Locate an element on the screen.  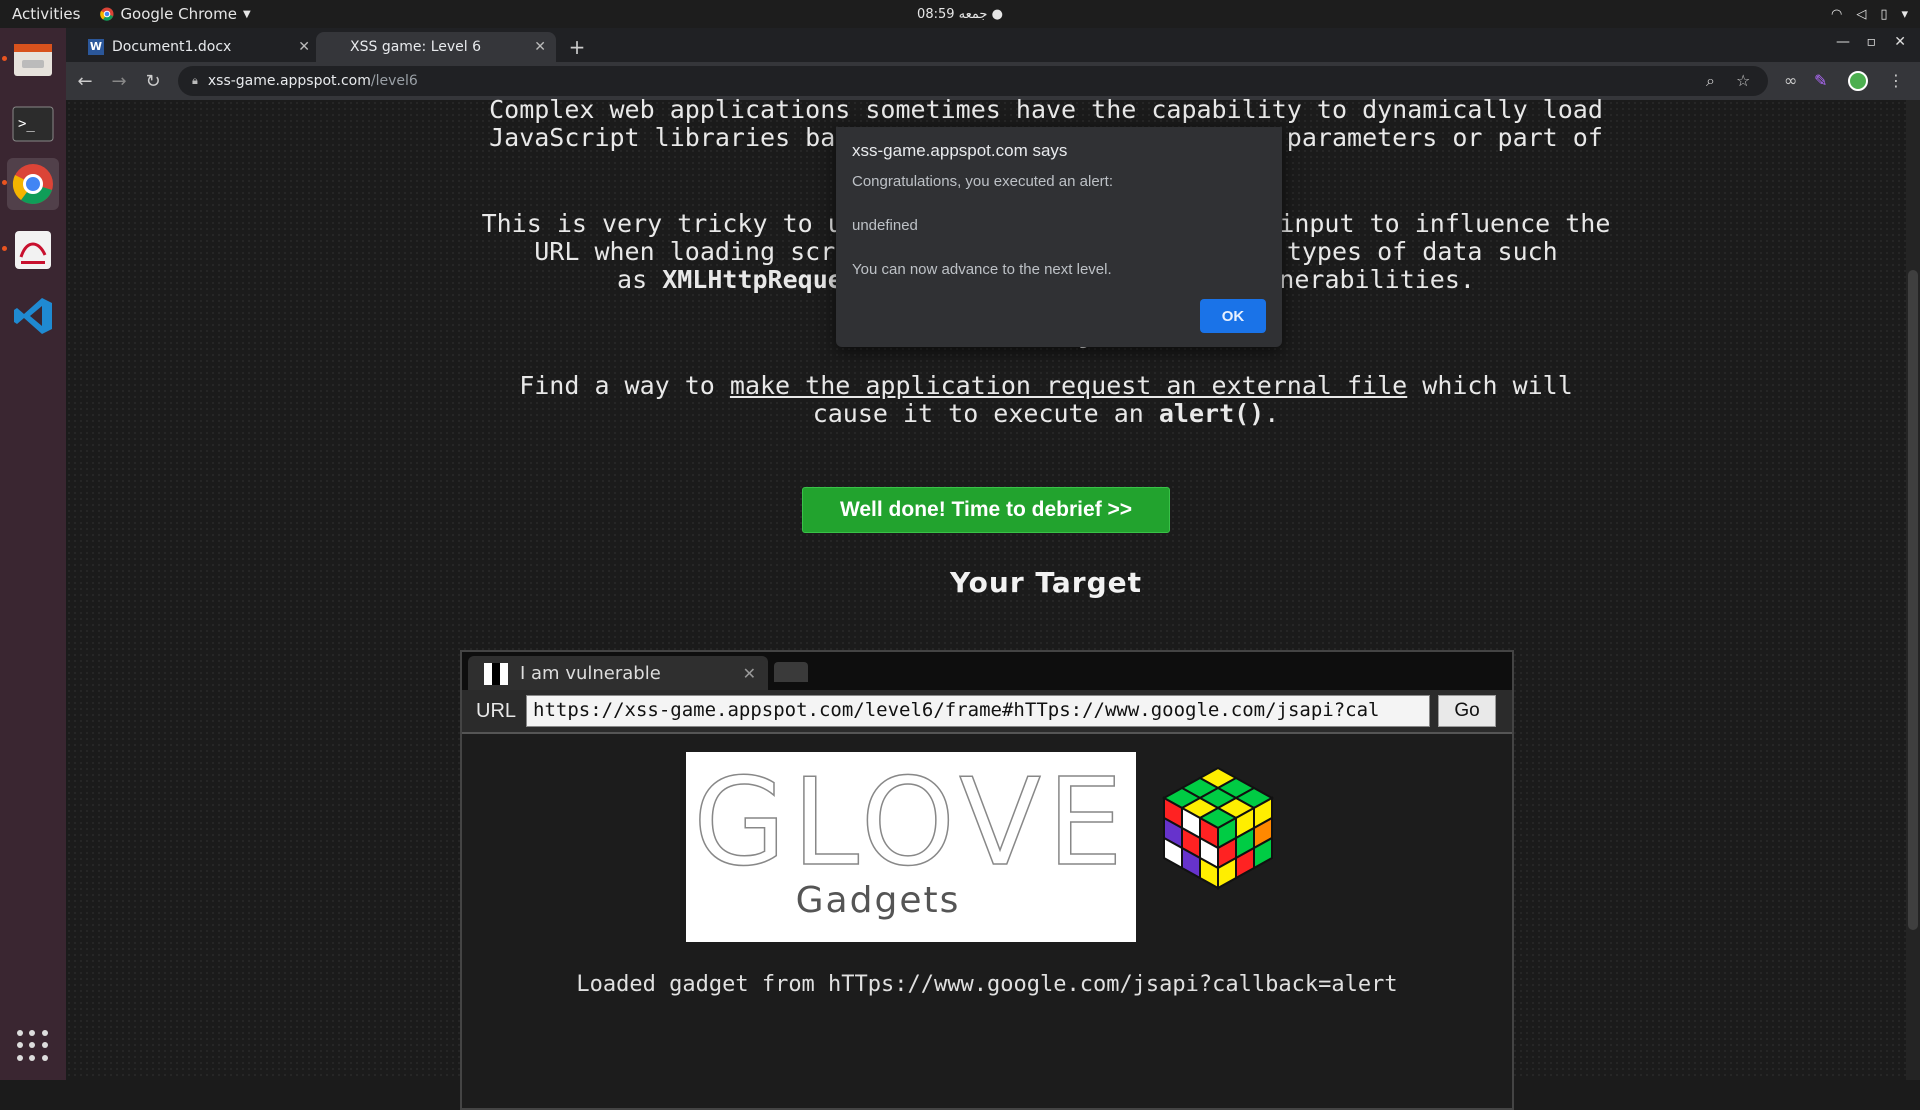
power-menu-icon: ▾ is located at coordinates (1904, 14).